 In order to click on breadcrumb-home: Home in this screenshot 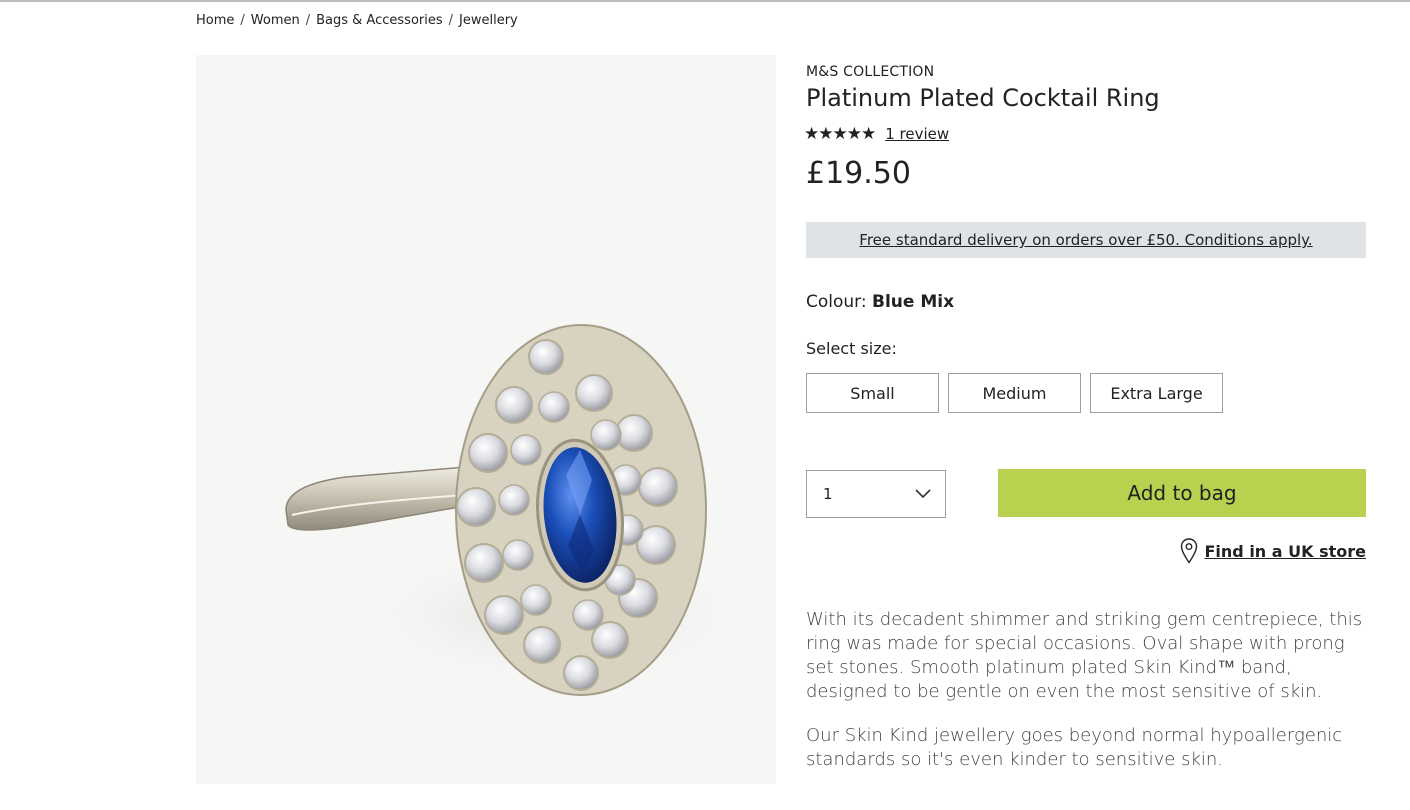, I will do `click(215, 20)`.